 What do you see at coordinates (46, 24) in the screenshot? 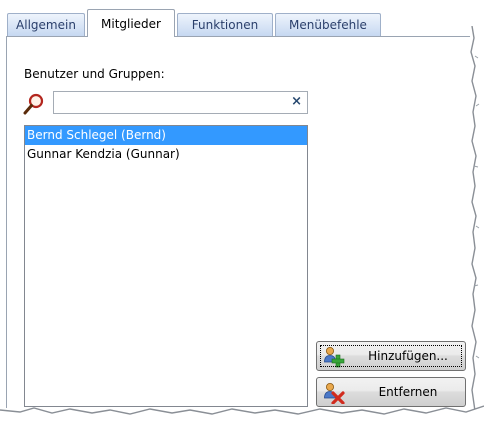
I see `tab-allgemein: Allgemein` at bounding box center [46, 24].